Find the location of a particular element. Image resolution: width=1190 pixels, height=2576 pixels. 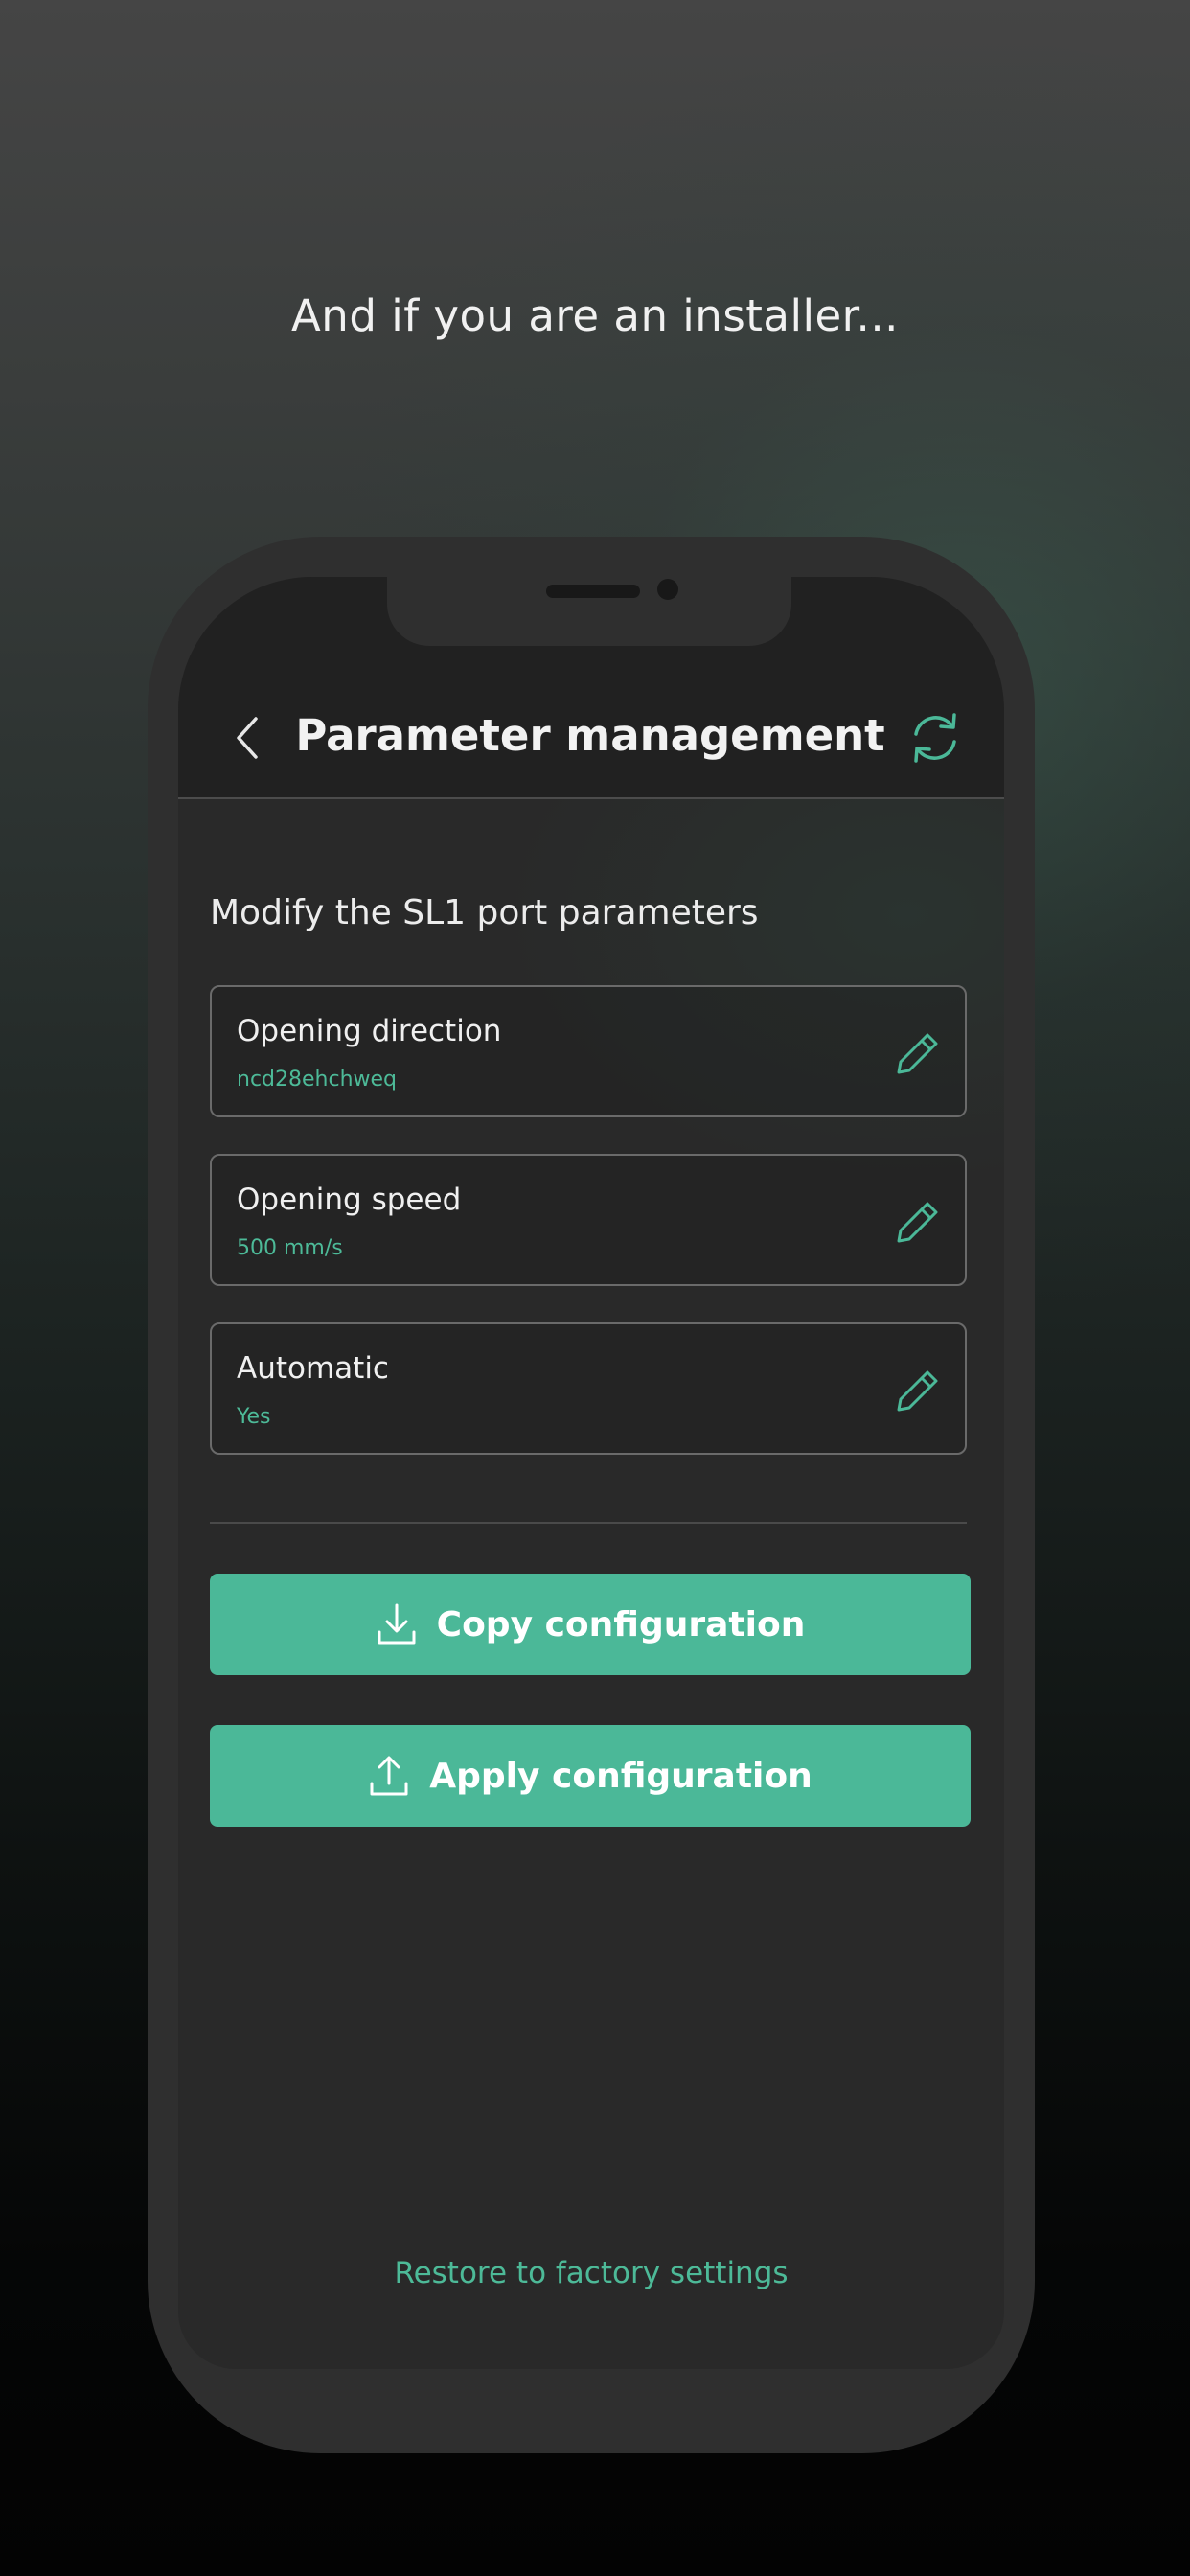

page-title: Parameter management is located at coordinates (590, 735).